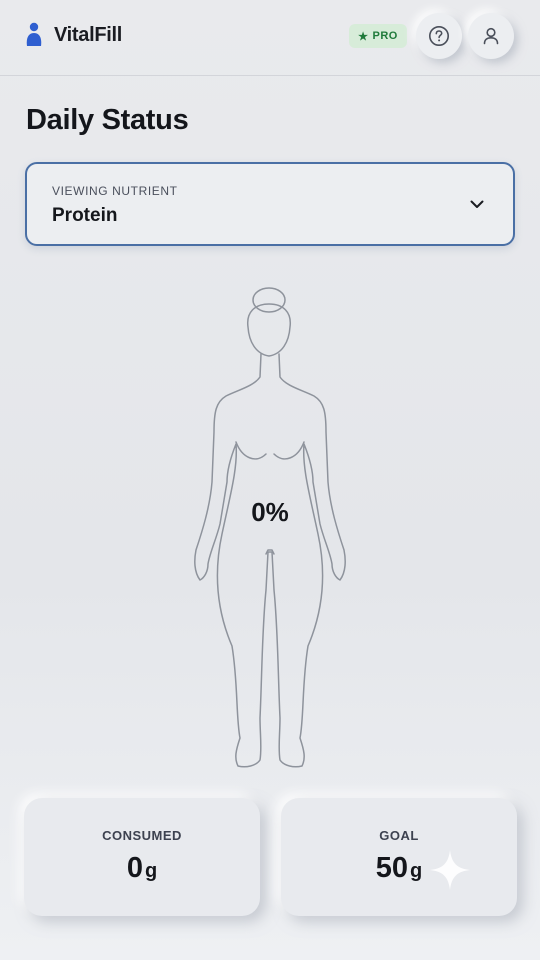 This screenshot has width=540, height=960. Describe the element at coordinates (477, 204) in the screenshot. I see `chevron-down-icon` at that location.